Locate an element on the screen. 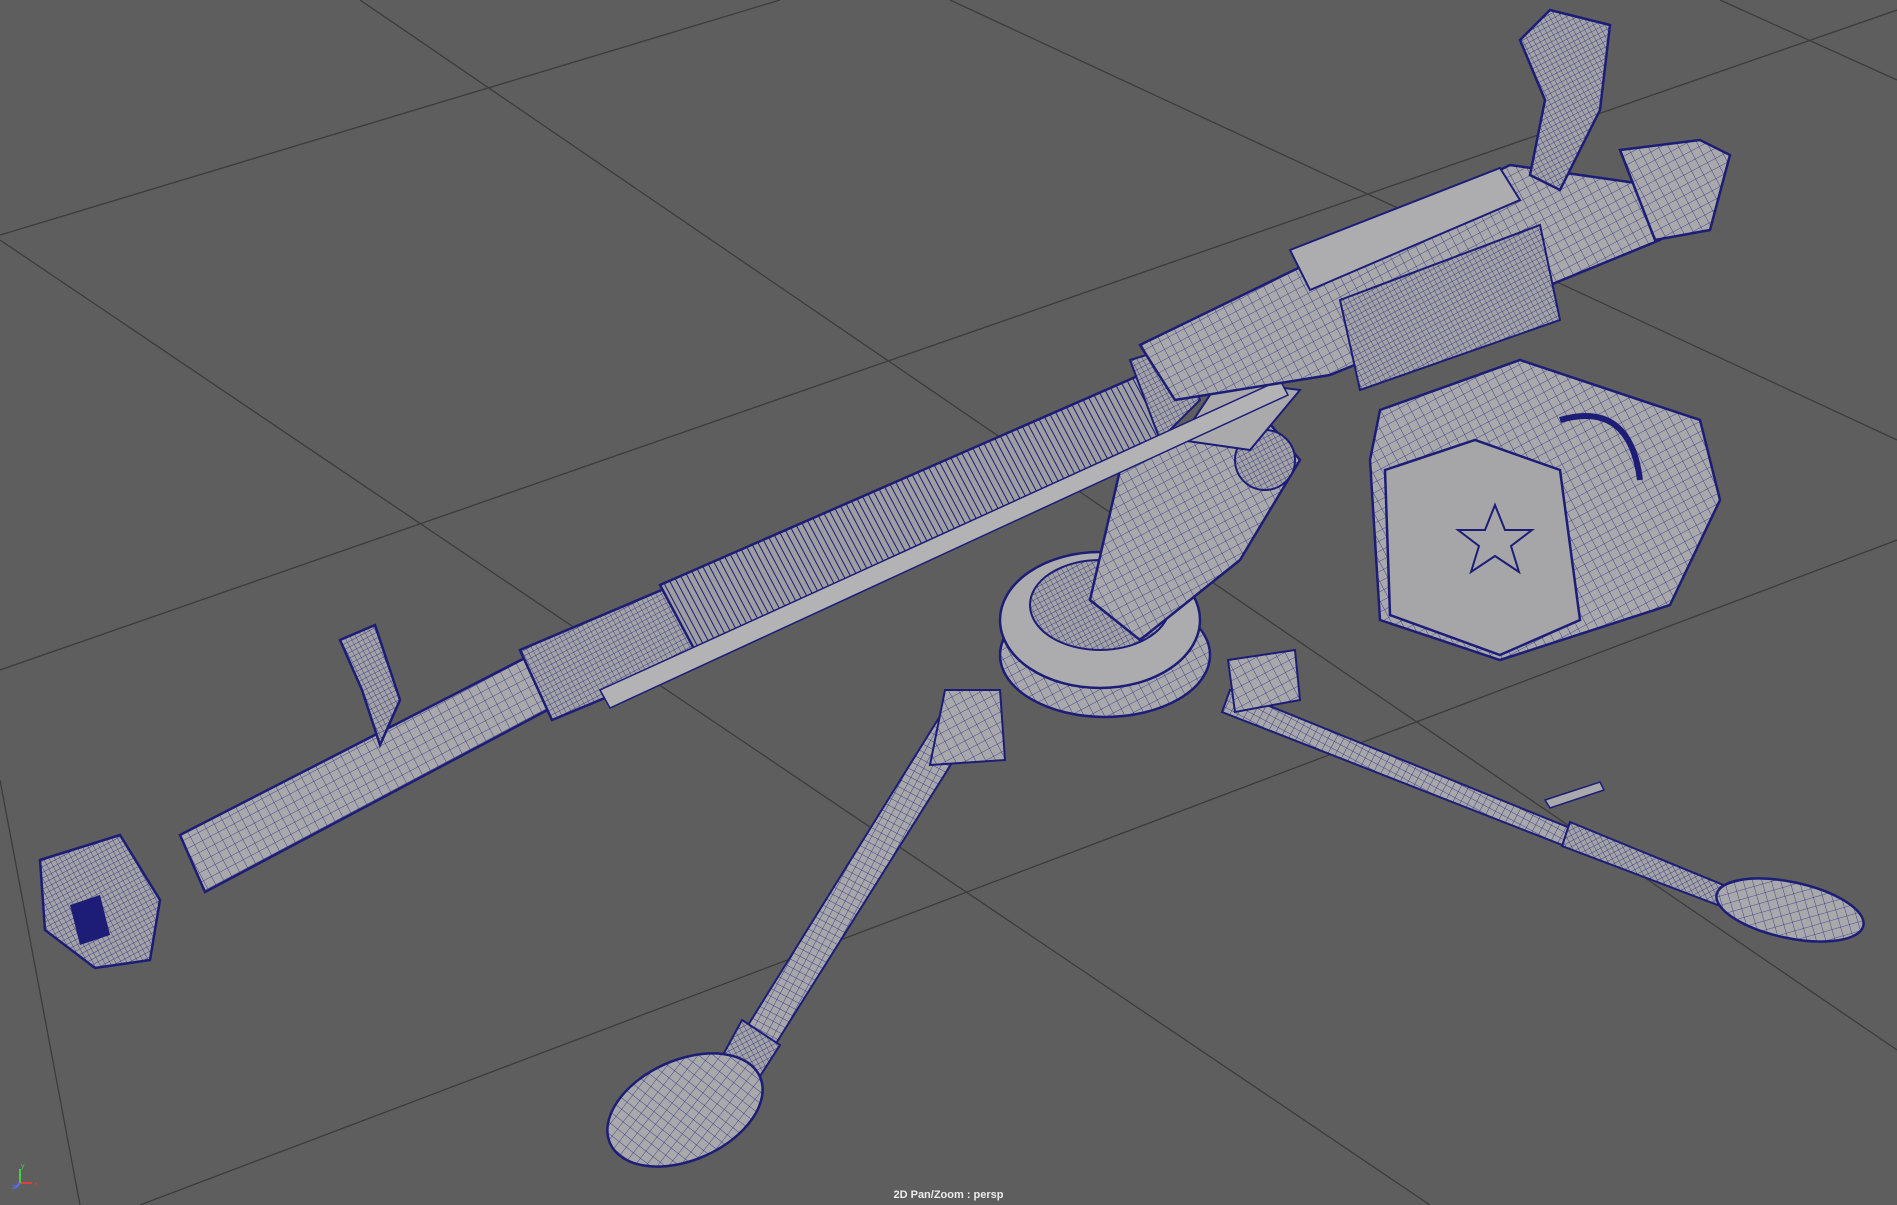 The height and width of the screenshot is (1205, 1897). rear-sight is located at coordinates (1565, 100).